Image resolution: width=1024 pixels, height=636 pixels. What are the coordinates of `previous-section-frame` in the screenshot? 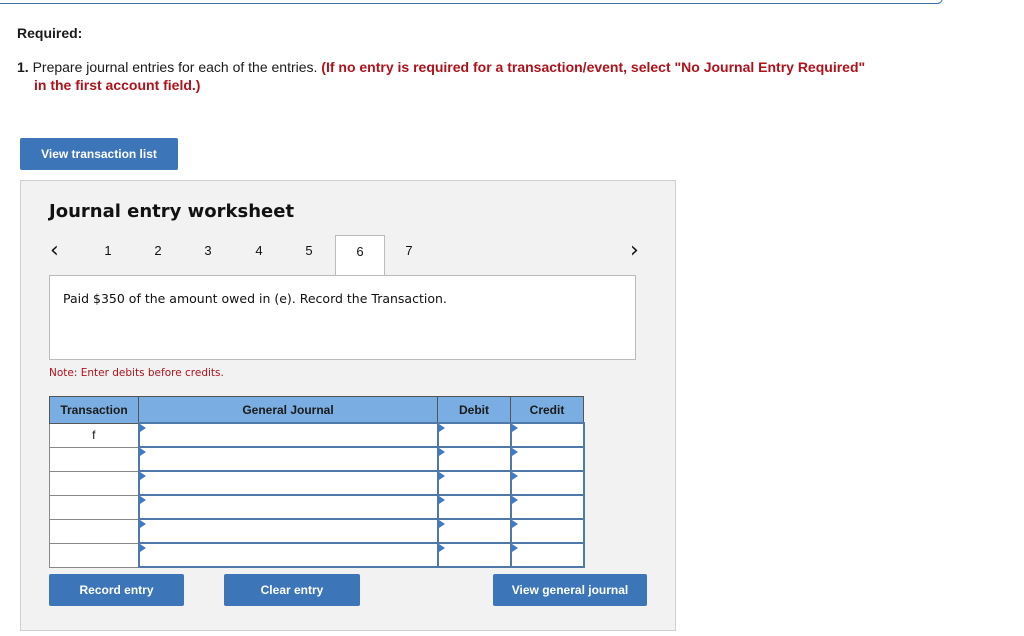 It's located at (471, 2).